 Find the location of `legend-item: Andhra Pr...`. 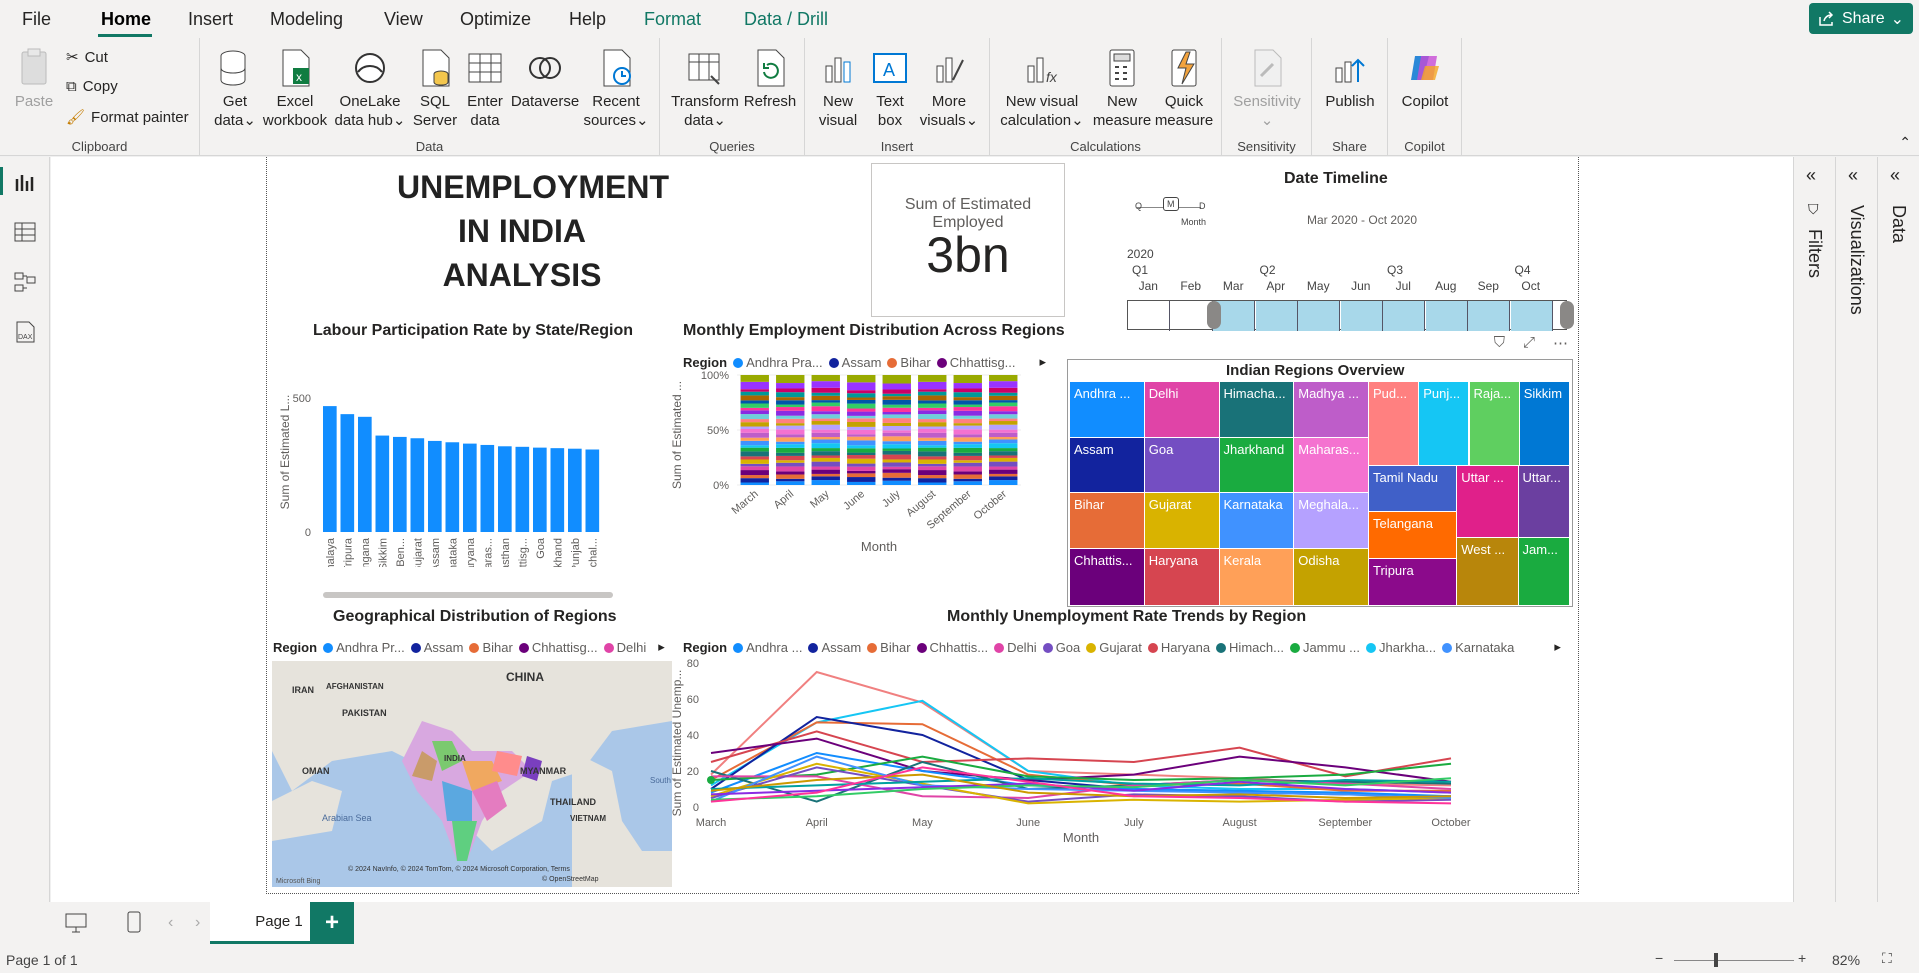

legend-item: Andhra Pr... is located at coordinates (364, 647).